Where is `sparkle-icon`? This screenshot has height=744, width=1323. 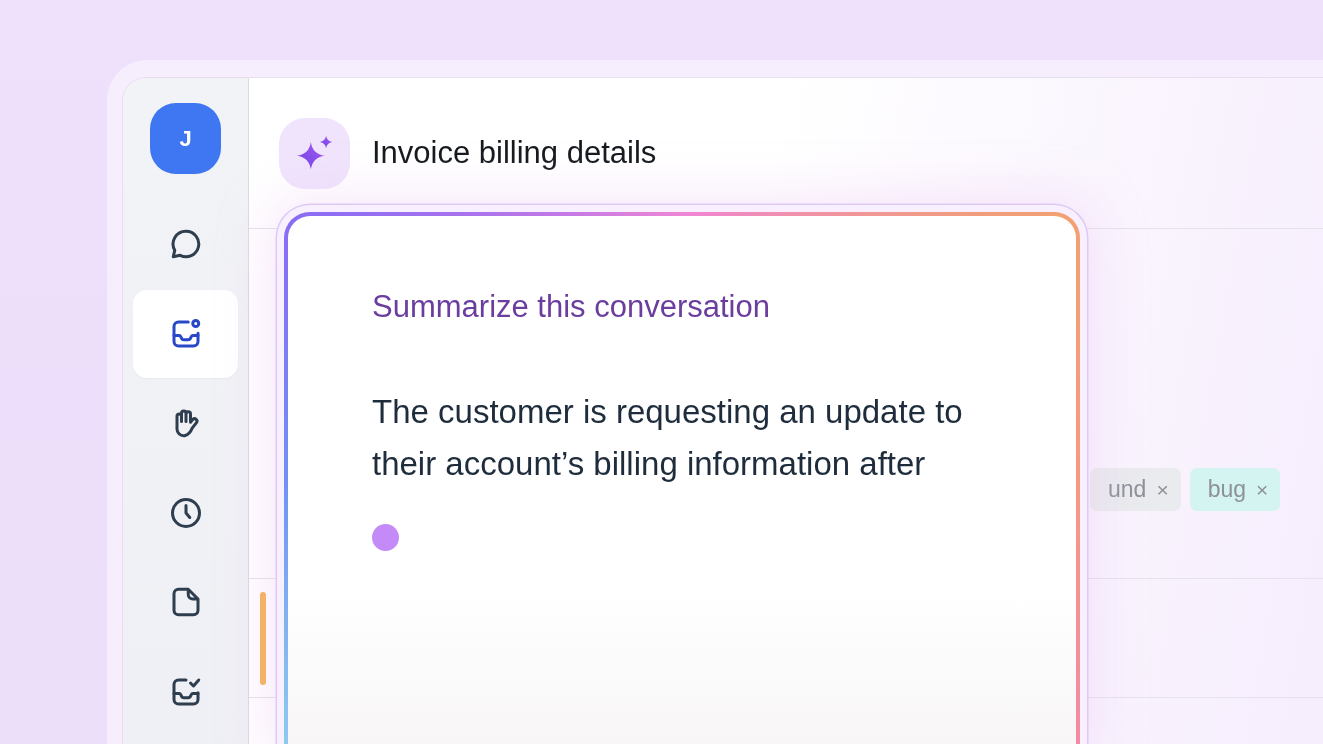 sparkle-icon is located at coordinates (314, 153).